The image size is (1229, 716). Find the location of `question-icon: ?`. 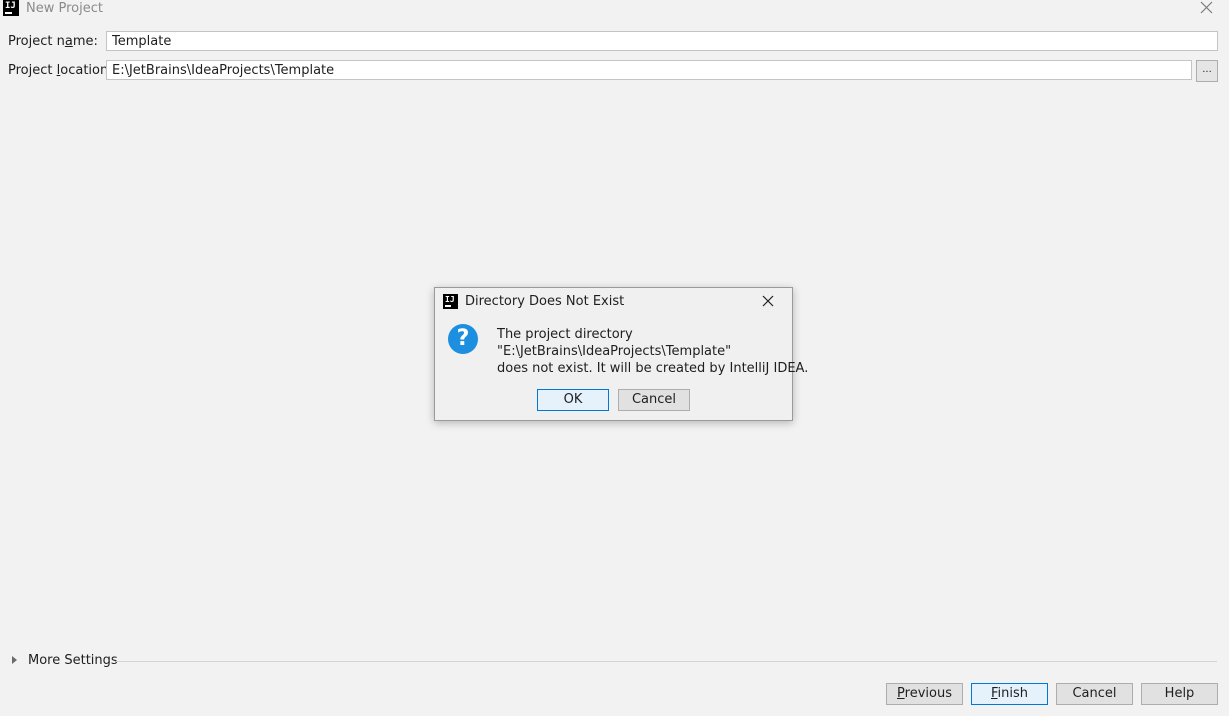

question-icon: ? is located at coordinates (463, 339).